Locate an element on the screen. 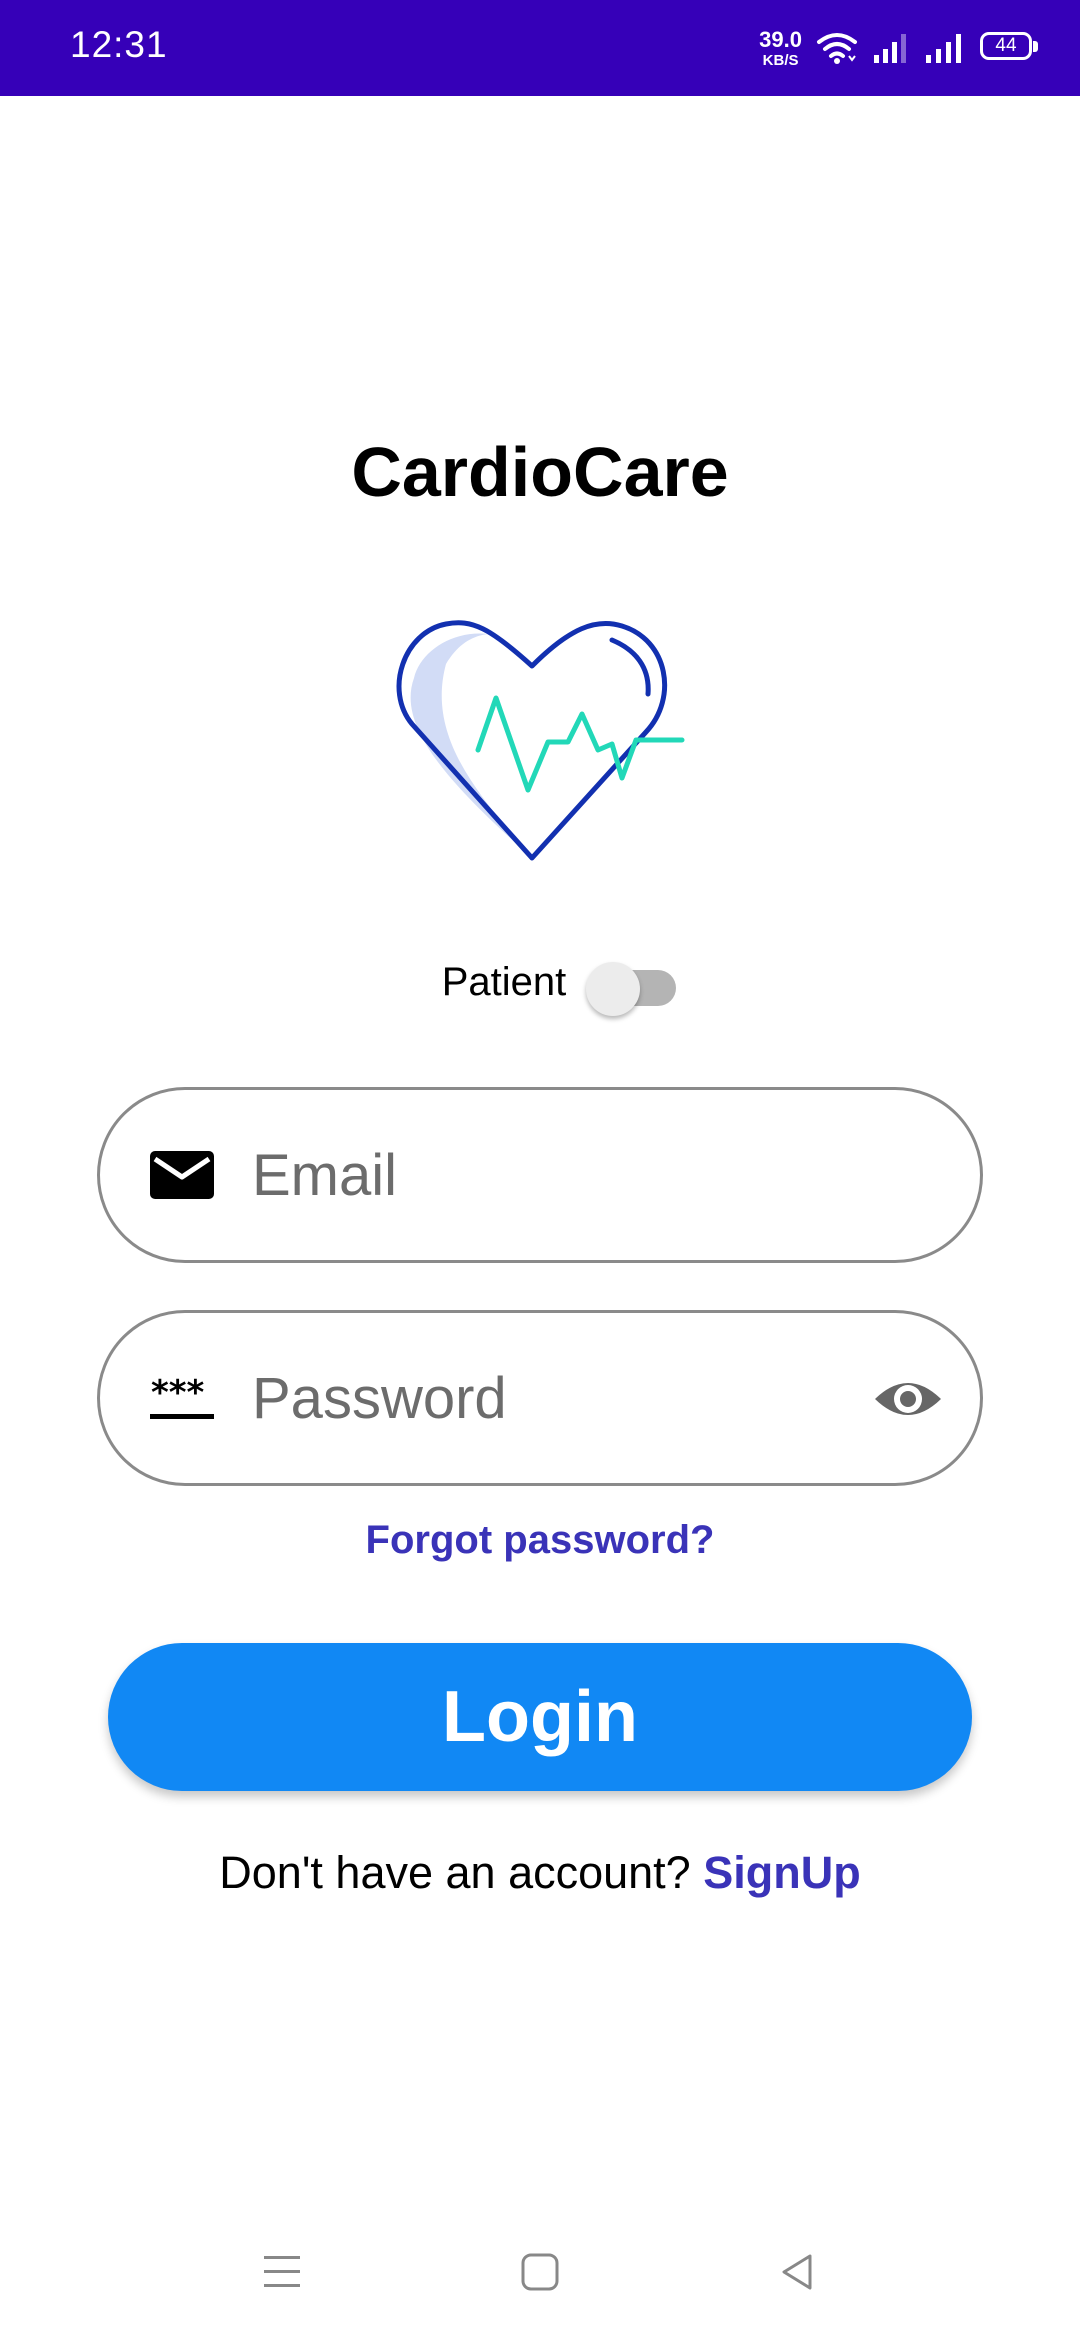 This screenshot has width=1080, height=2340. forgot-password-link: Forgot password? is located at coordinates (540, 1540).